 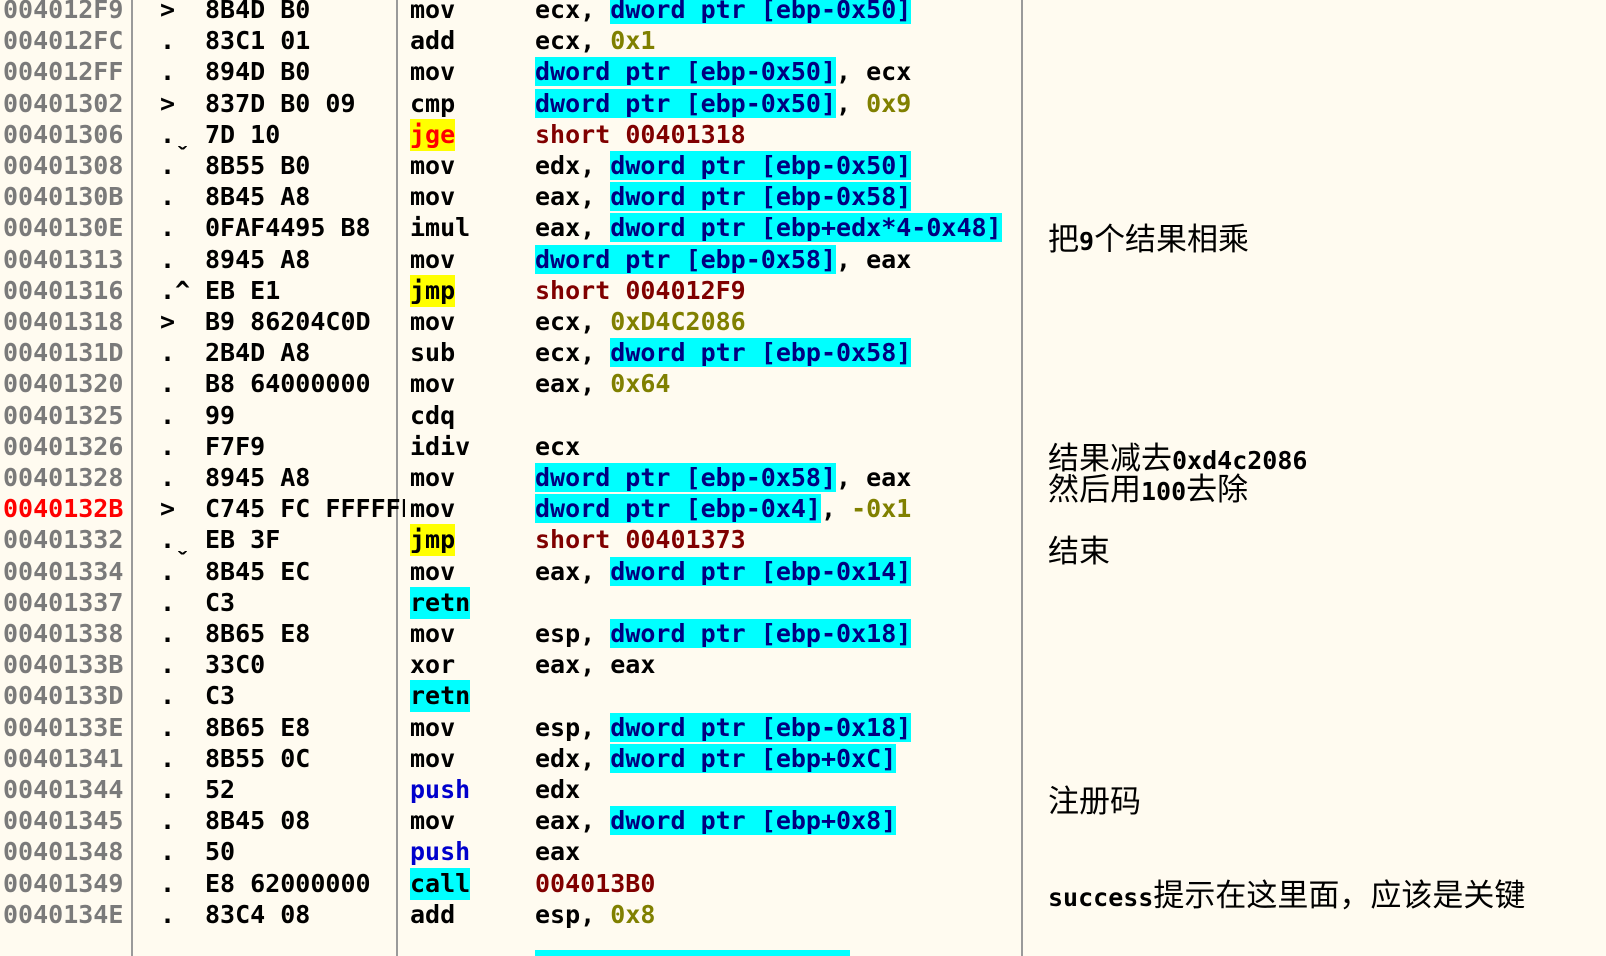 What do you see at coordinates (288, 384) in the screenshot?
I see `hex-bytes: B8 64000000` at bounding box center [288, 384].